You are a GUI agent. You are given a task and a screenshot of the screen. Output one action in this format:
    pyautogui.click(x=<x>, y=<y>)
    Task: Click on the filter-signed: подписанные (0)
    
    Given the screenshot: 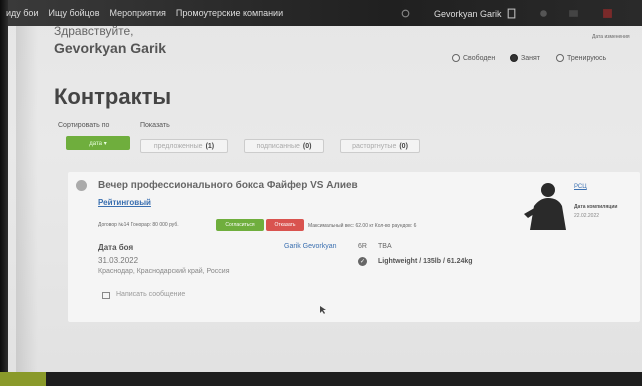 What is the action you would take?
    pyautogui.click(x=284, y=146)
    